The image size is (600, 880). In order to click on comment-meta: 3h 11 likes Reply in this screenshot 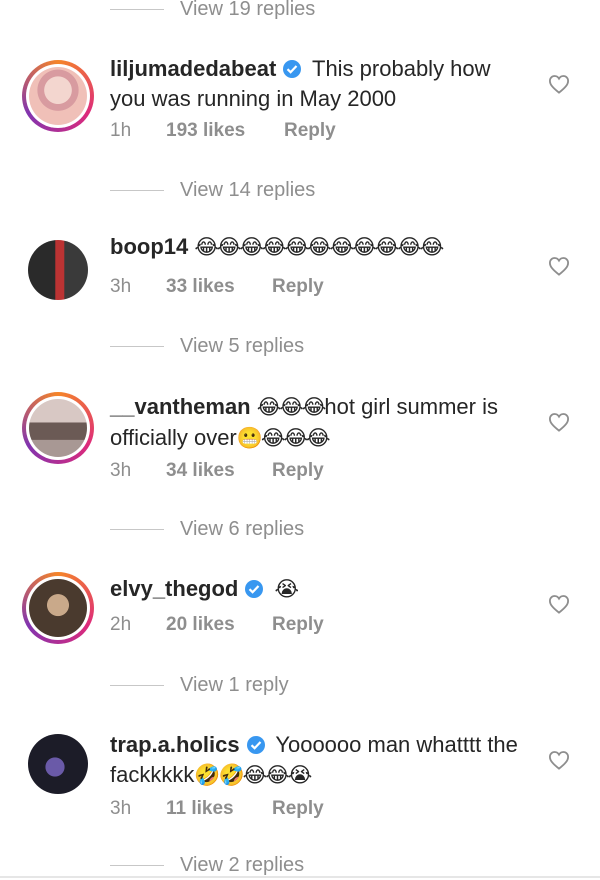, I will do `click(217, 809)`.